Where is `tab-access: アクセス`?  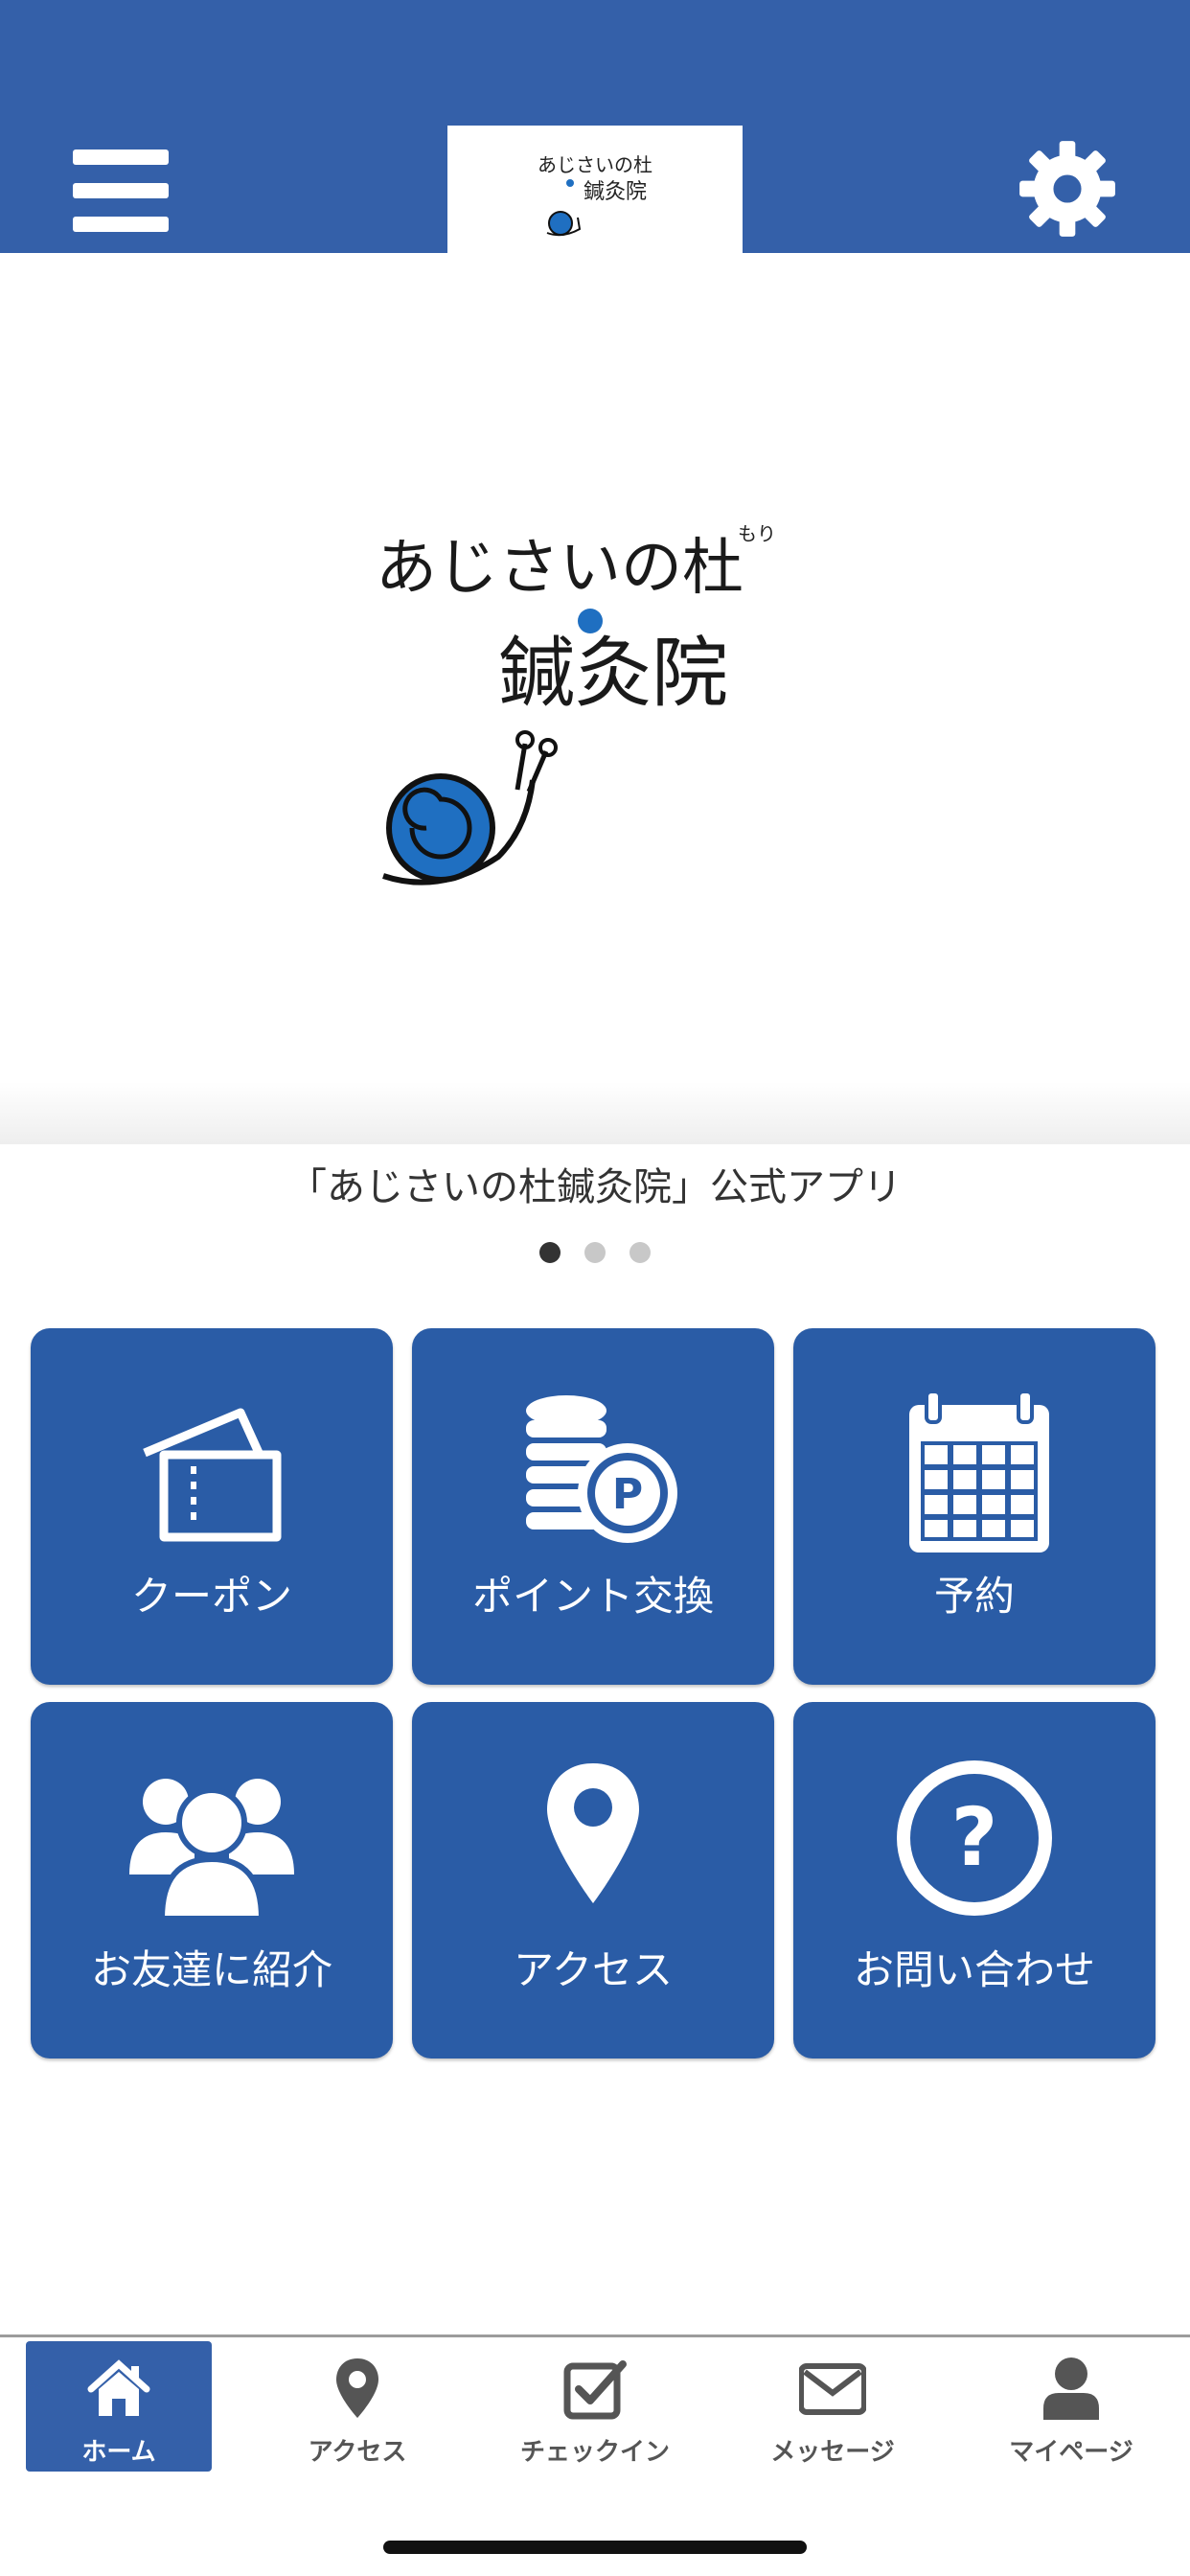 tab-access: アクセス is located at coordinates (357, 2406).